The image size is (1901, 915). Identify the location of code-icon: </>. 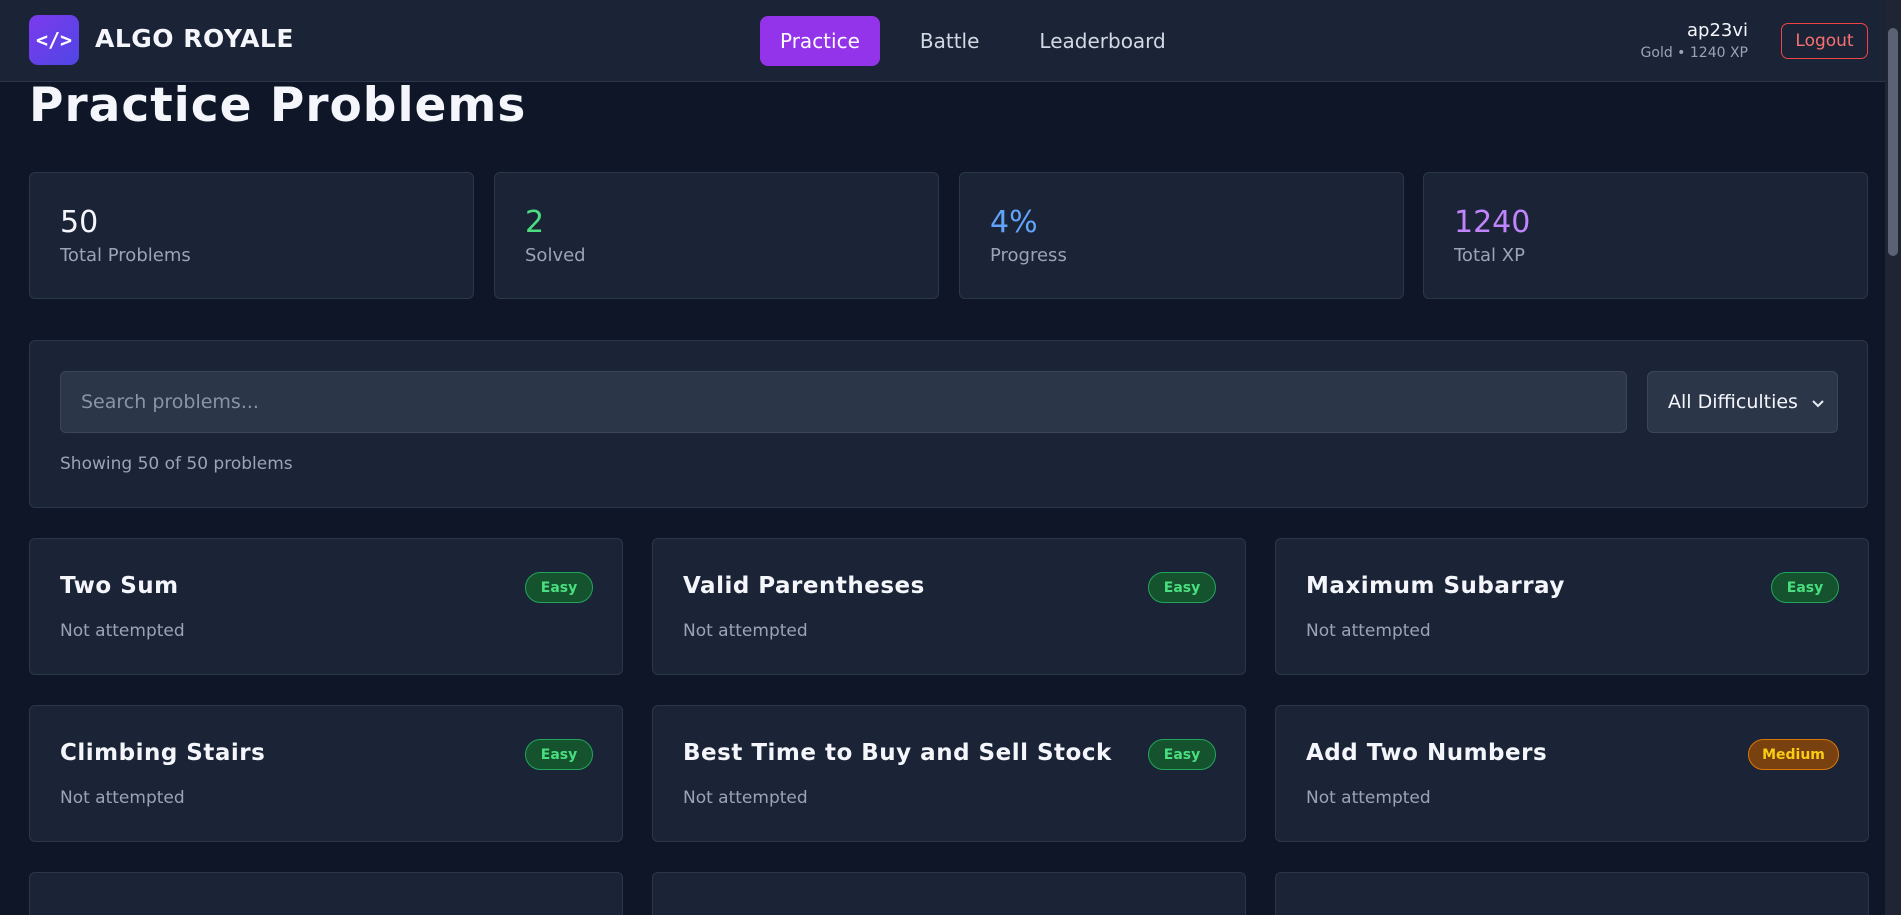
(54, 40).